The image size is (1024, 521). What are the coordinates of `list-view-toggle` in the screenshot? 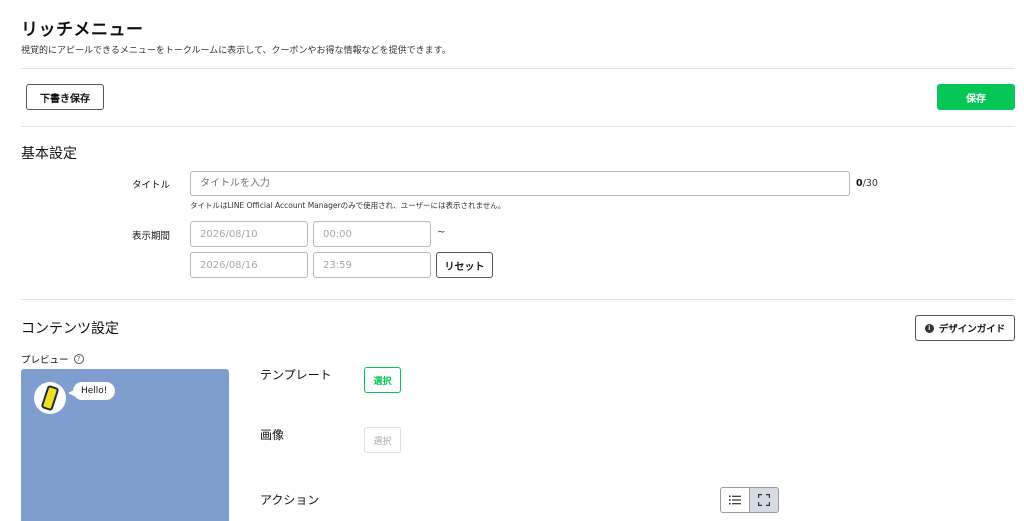 It's located at (735, 500).